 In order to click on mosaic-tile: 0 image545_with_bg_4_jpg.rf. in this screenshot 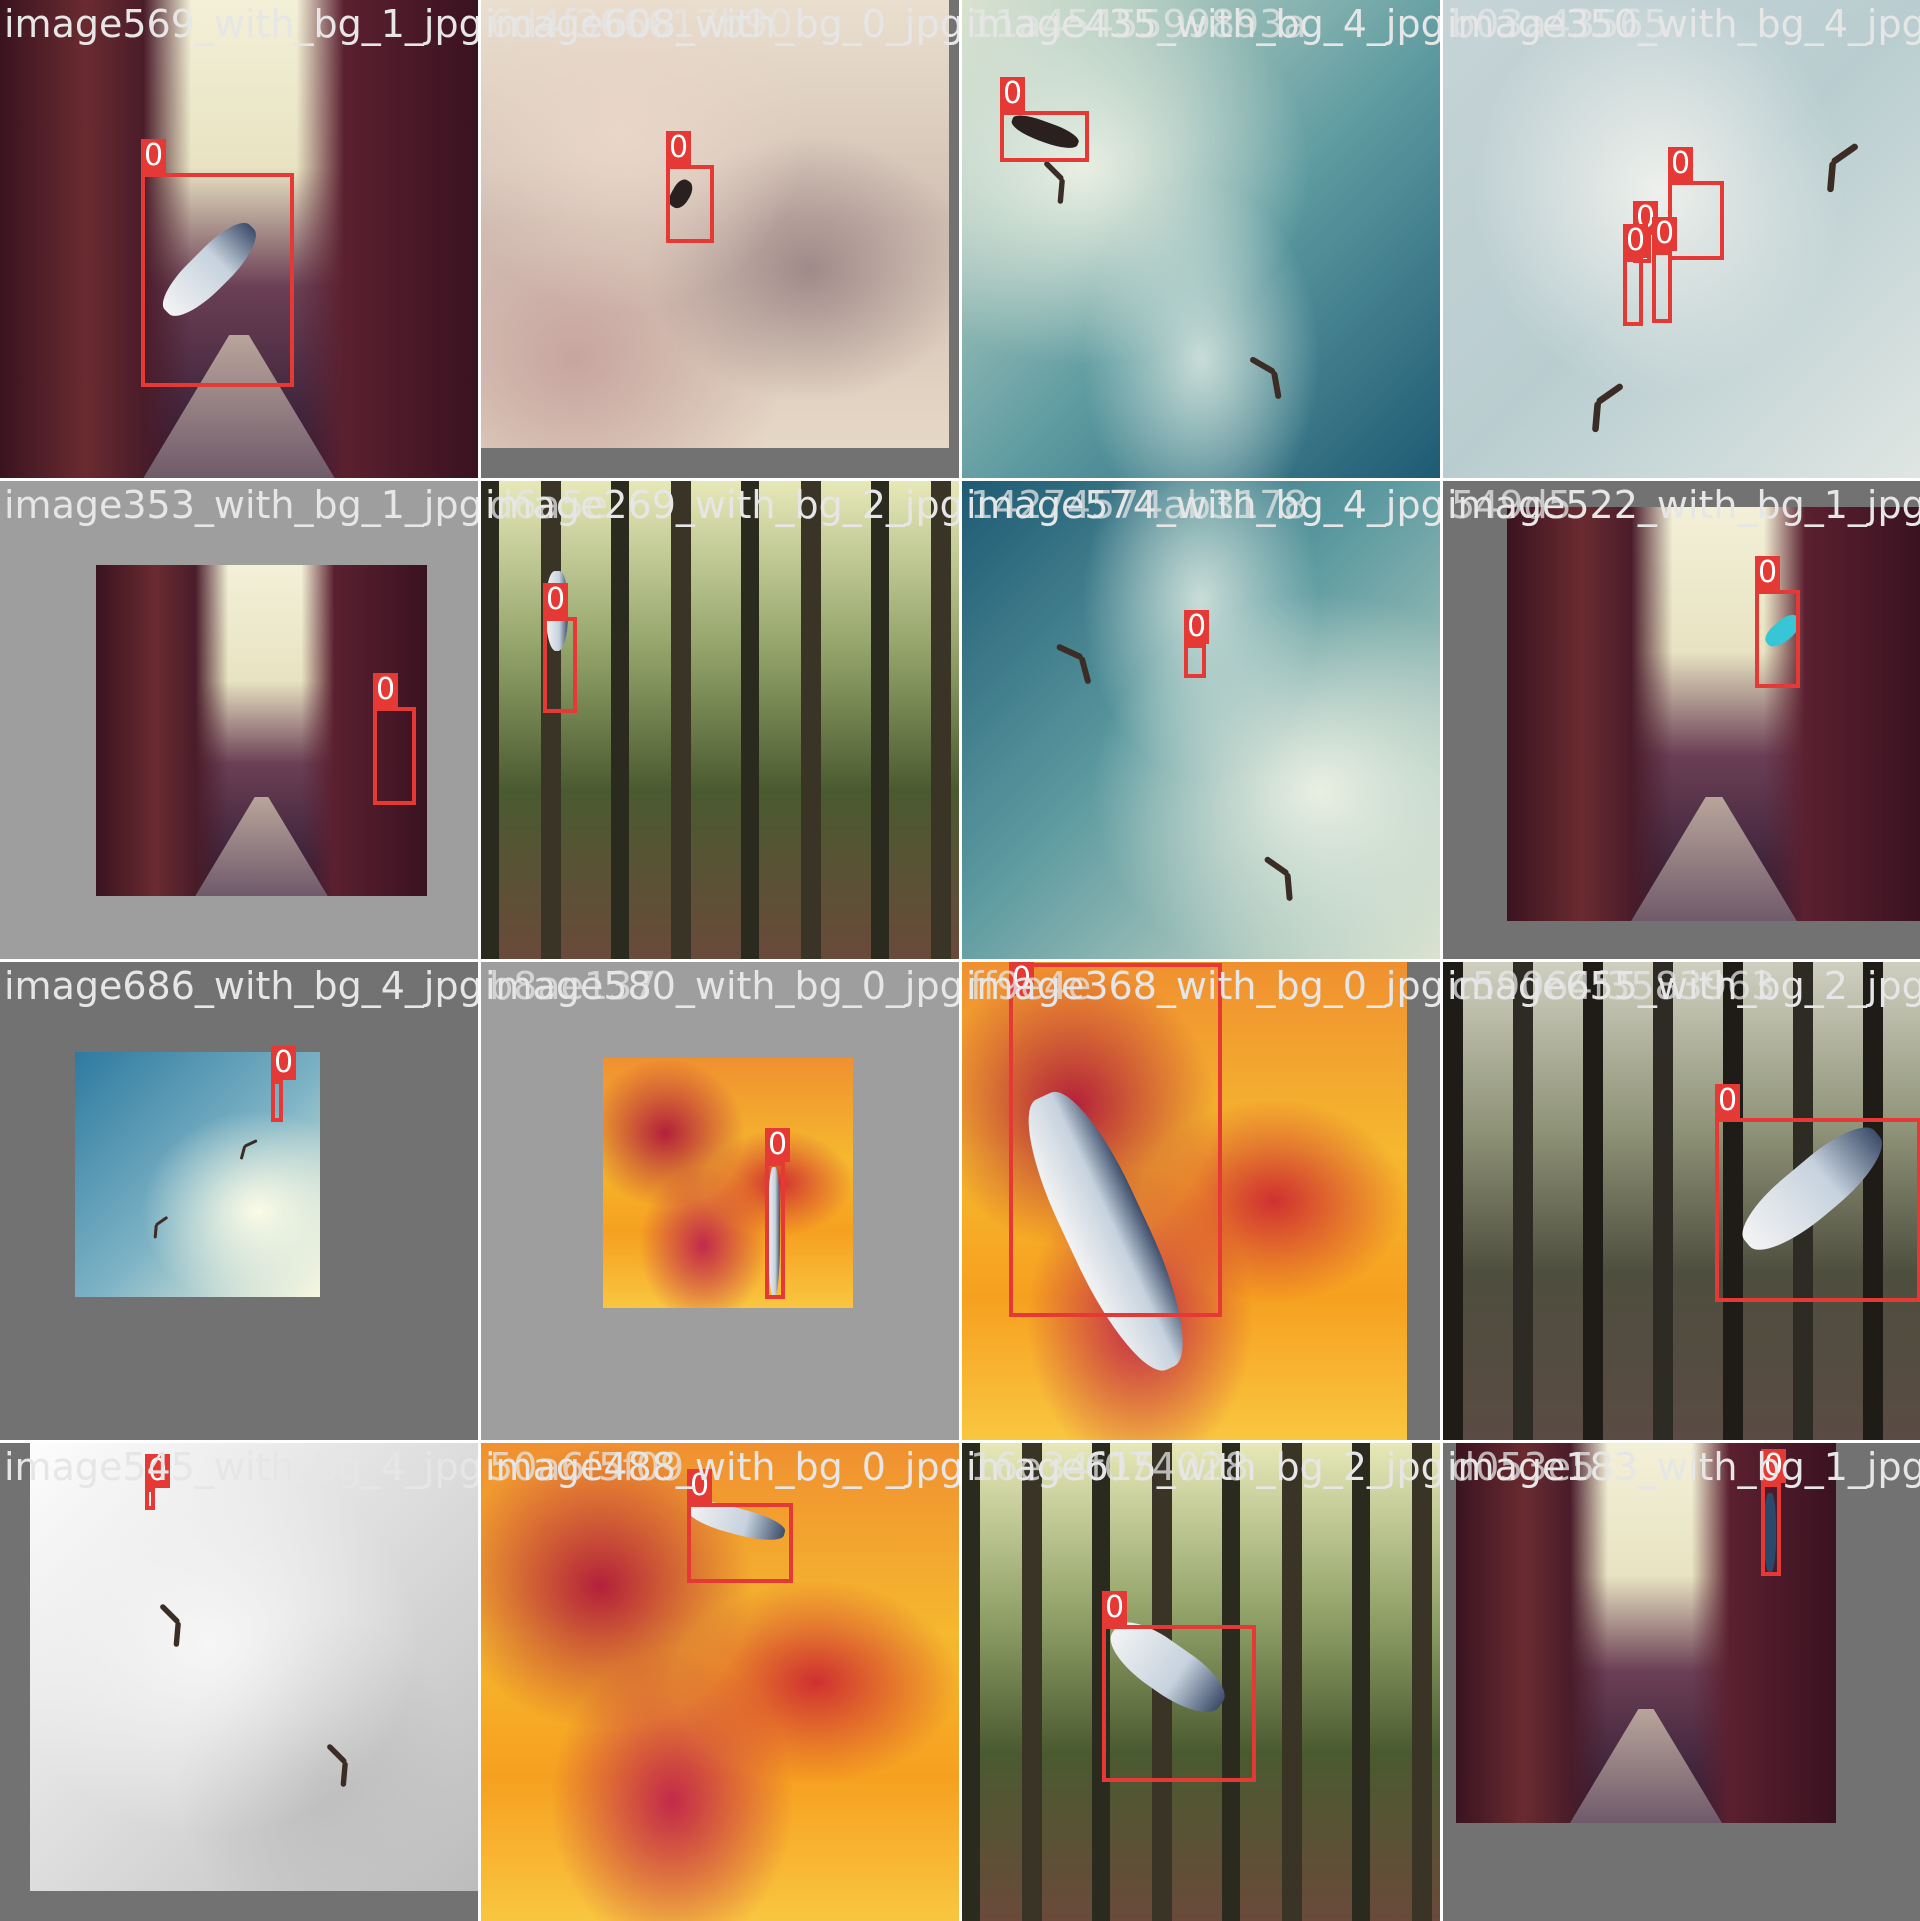, I will do `click(239, 1682)`.